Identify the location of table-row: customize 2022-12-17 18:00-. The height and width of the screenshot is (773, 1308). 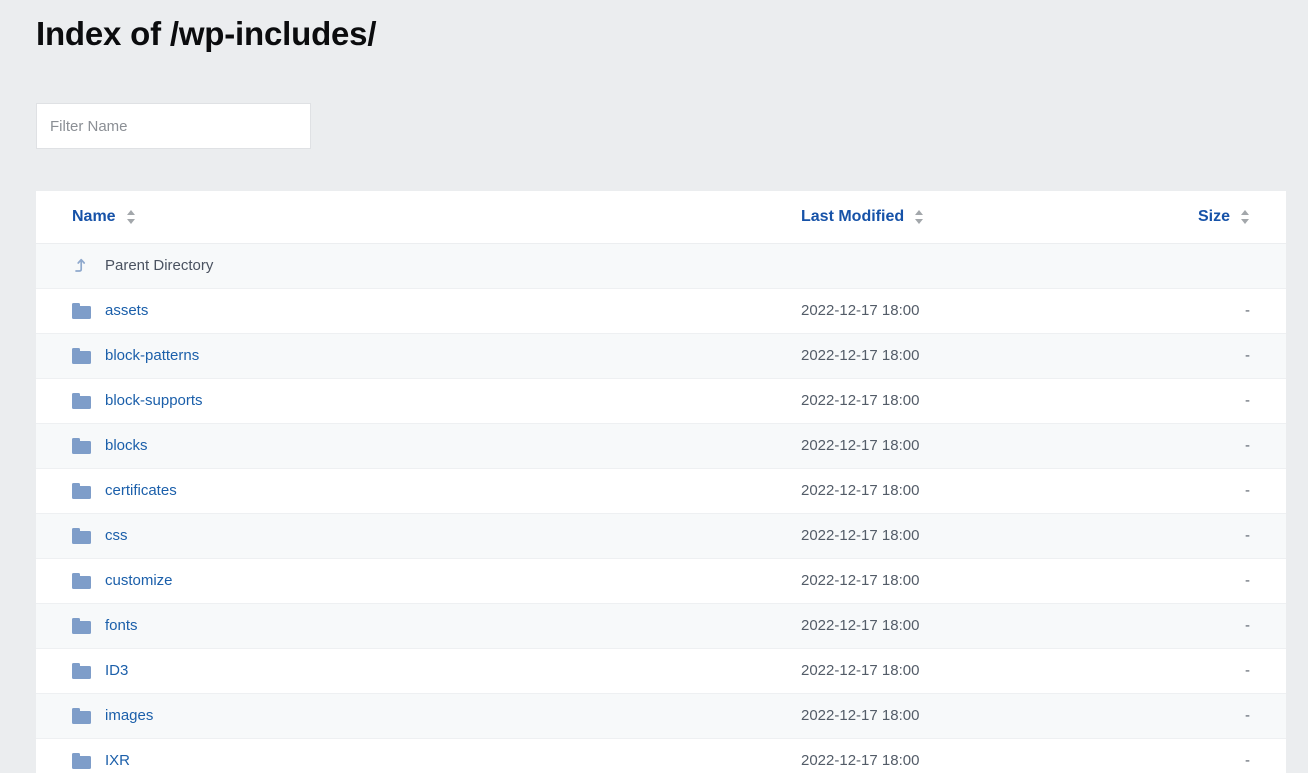
(661, 581).